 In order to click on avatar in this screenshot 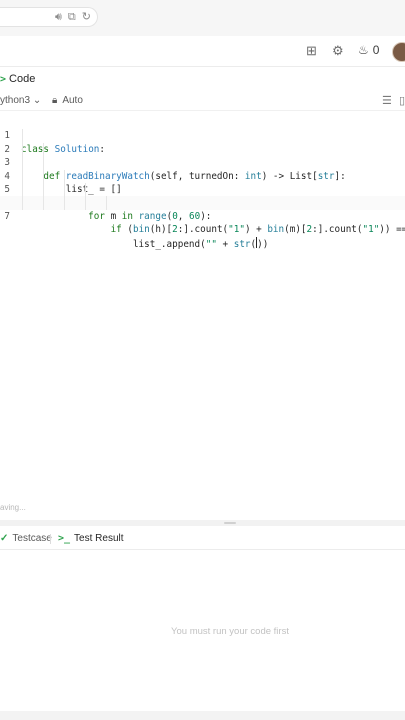, I will do `click(398, 52)`.